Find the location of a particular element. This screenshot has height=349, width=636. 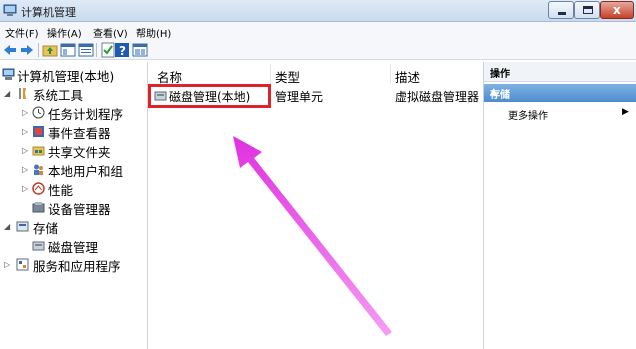

close-button: x is located at coordinates (617, 10).